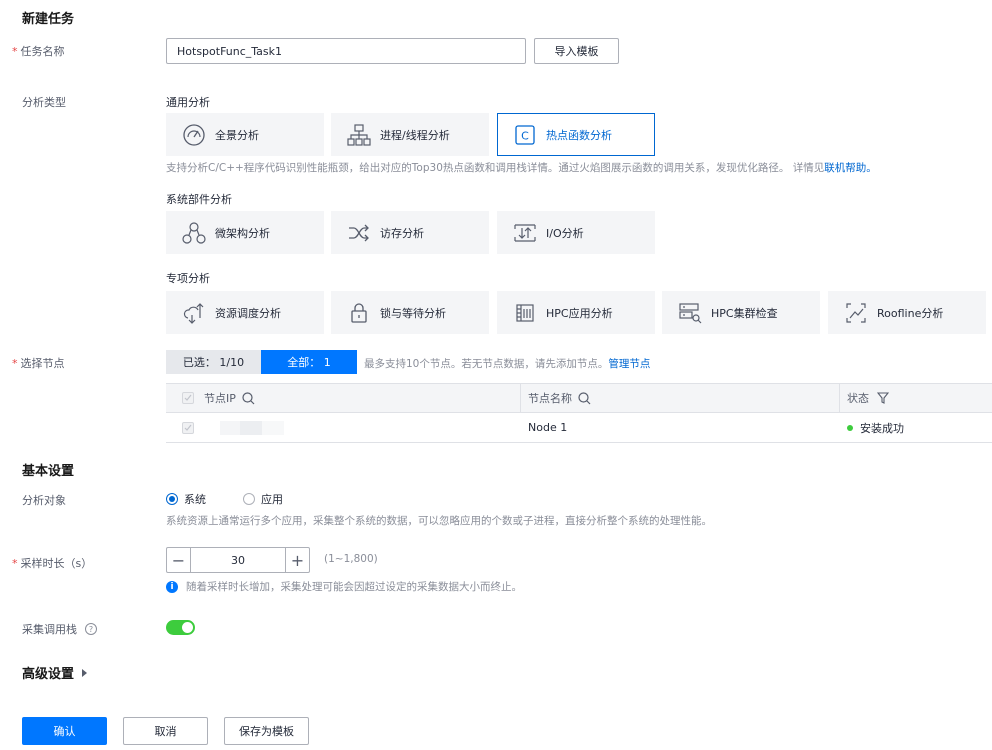 This screenshot has height=750, width=992. Describe the element at coordinates (850, 168) in the screenshot. I see `online-help-link: 联机帮助。` at that location.